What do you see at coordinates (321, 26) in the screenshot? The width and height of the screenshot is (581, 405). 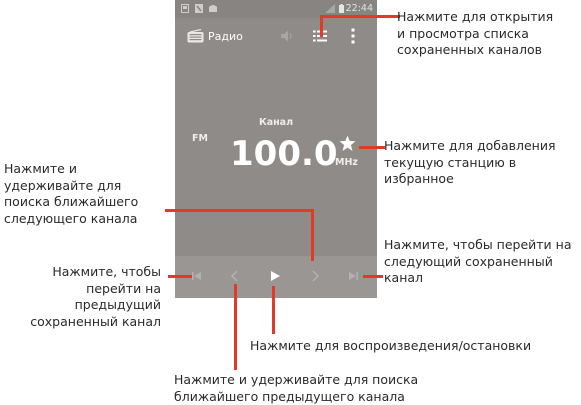 I see `callout-line-list-drop` at bounding box center [321, 26].